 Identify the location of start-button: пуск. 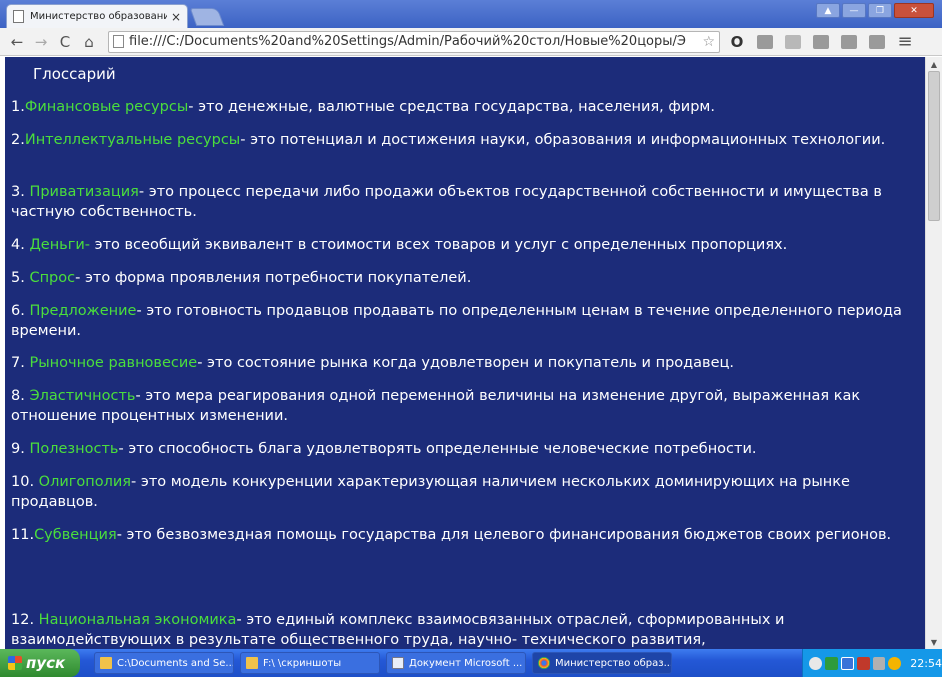
(40, 663).